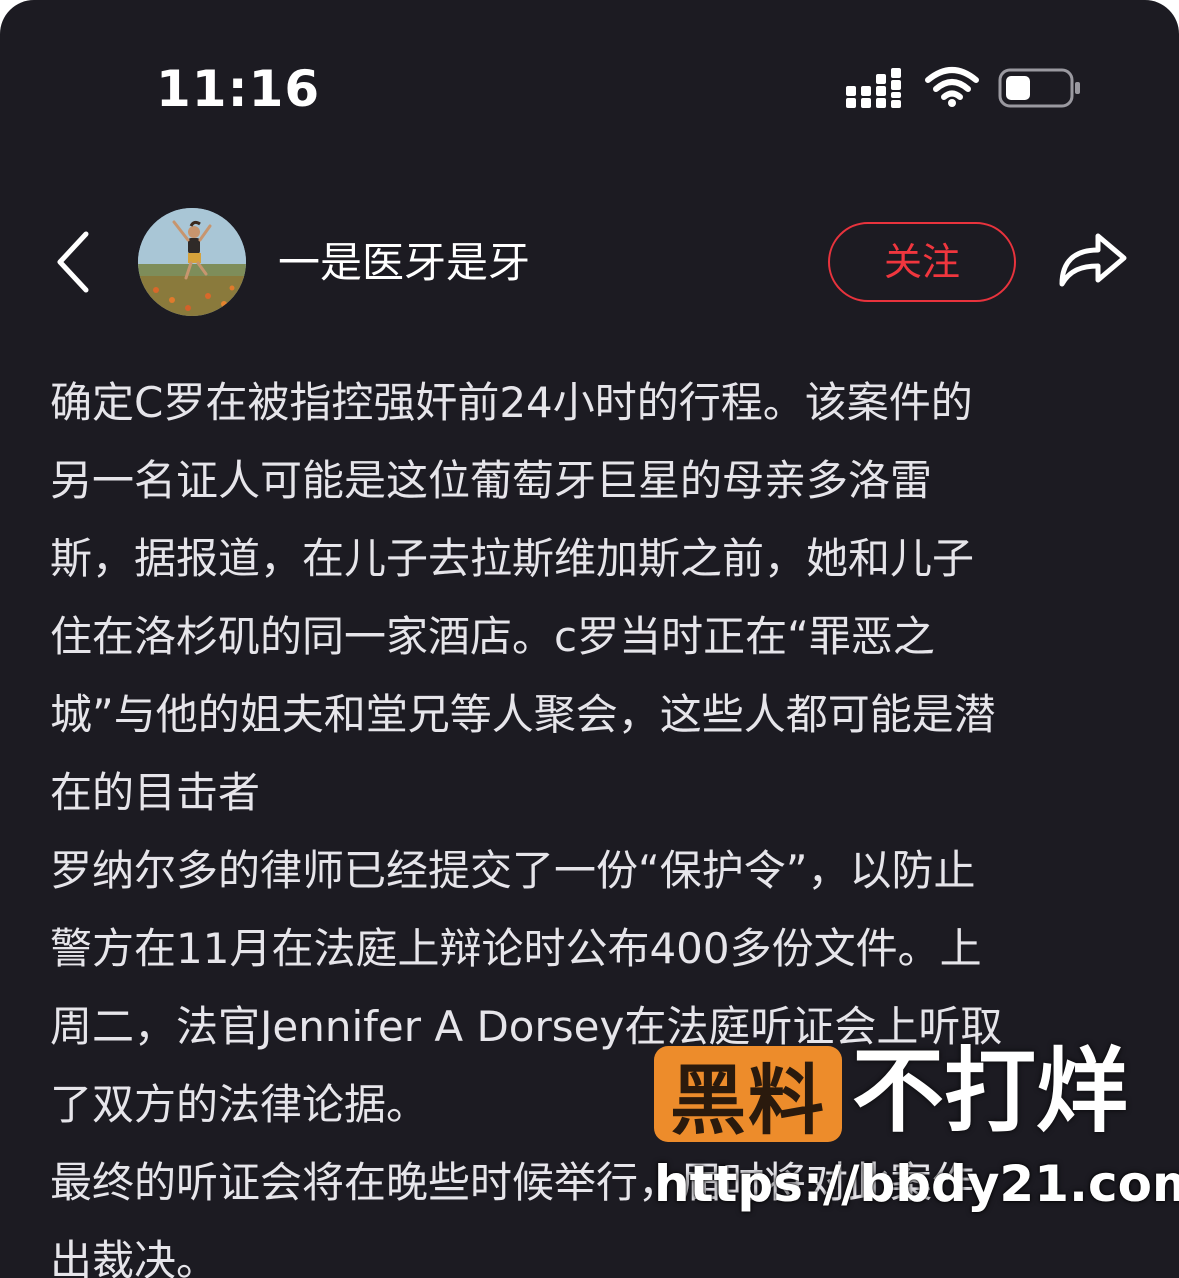 This screenshot has width=1179, height=1278. What do you see at coordinates (922, 262) in the screenshot?
I see `follow-button: 关注` at bounding box center [922, 262].